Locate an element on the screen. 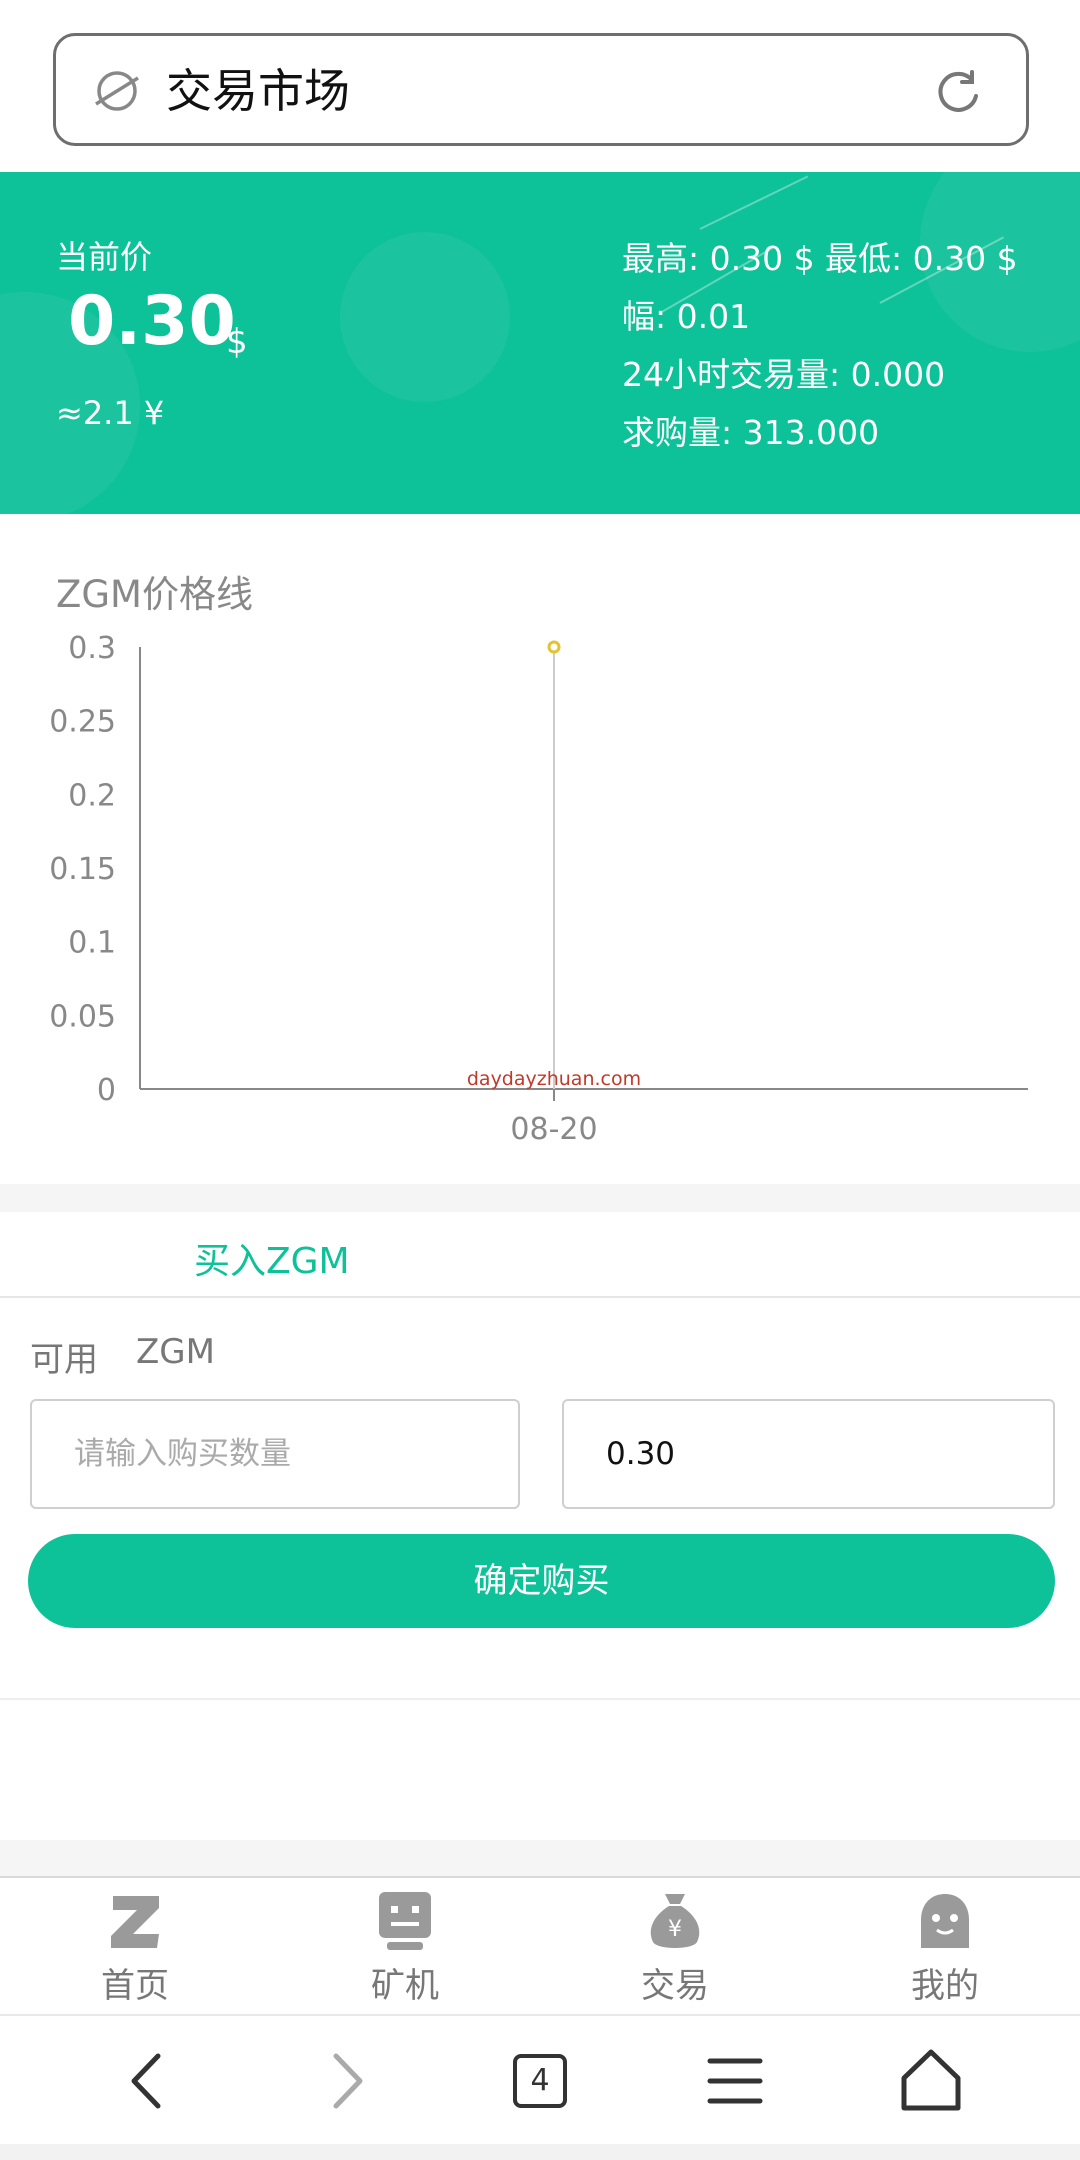 The image size is (1080, 2160). section-gap is located at coordinates (540, 1198).